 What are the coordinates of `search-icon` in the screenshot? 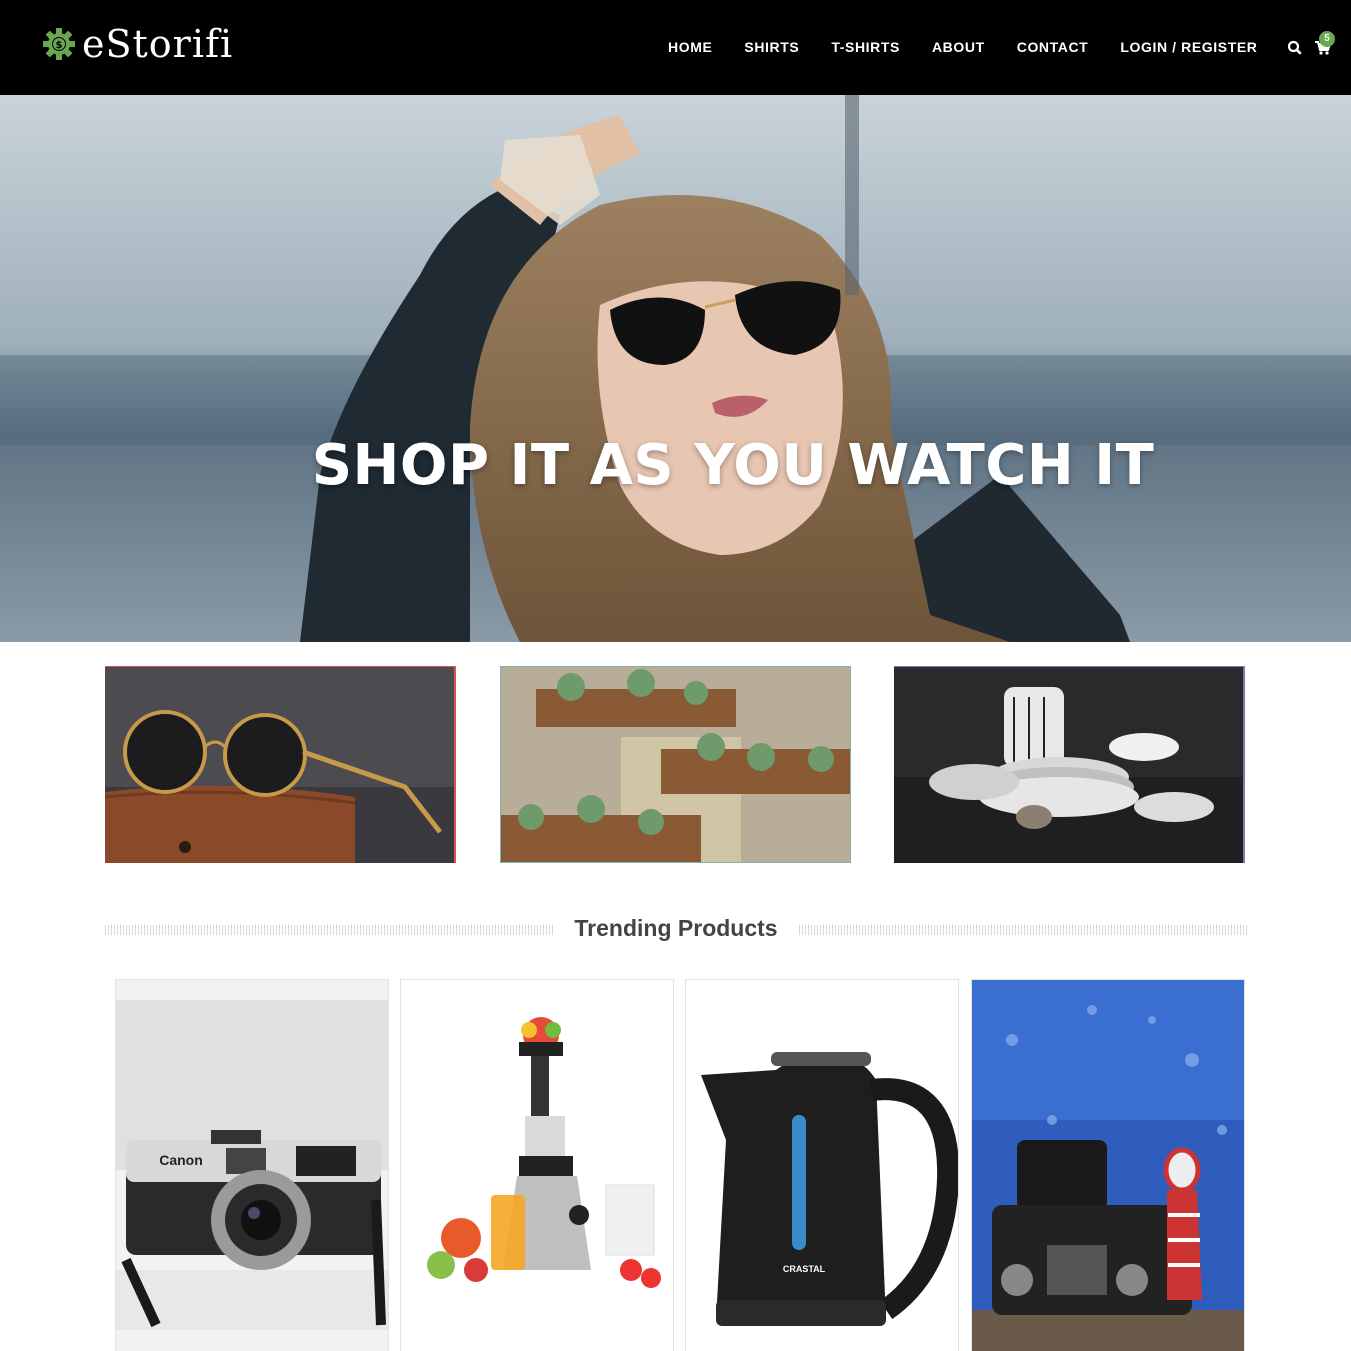 It's located at (1295, 47).